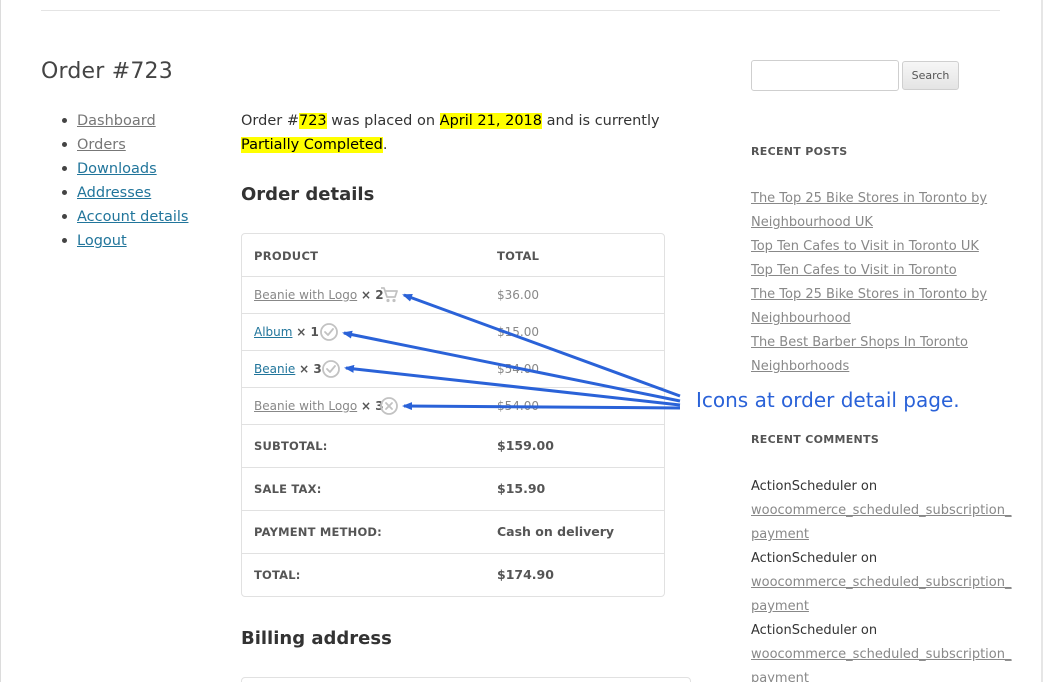  I want to click on dashboard-link: Dashboard, so click(116, 121).